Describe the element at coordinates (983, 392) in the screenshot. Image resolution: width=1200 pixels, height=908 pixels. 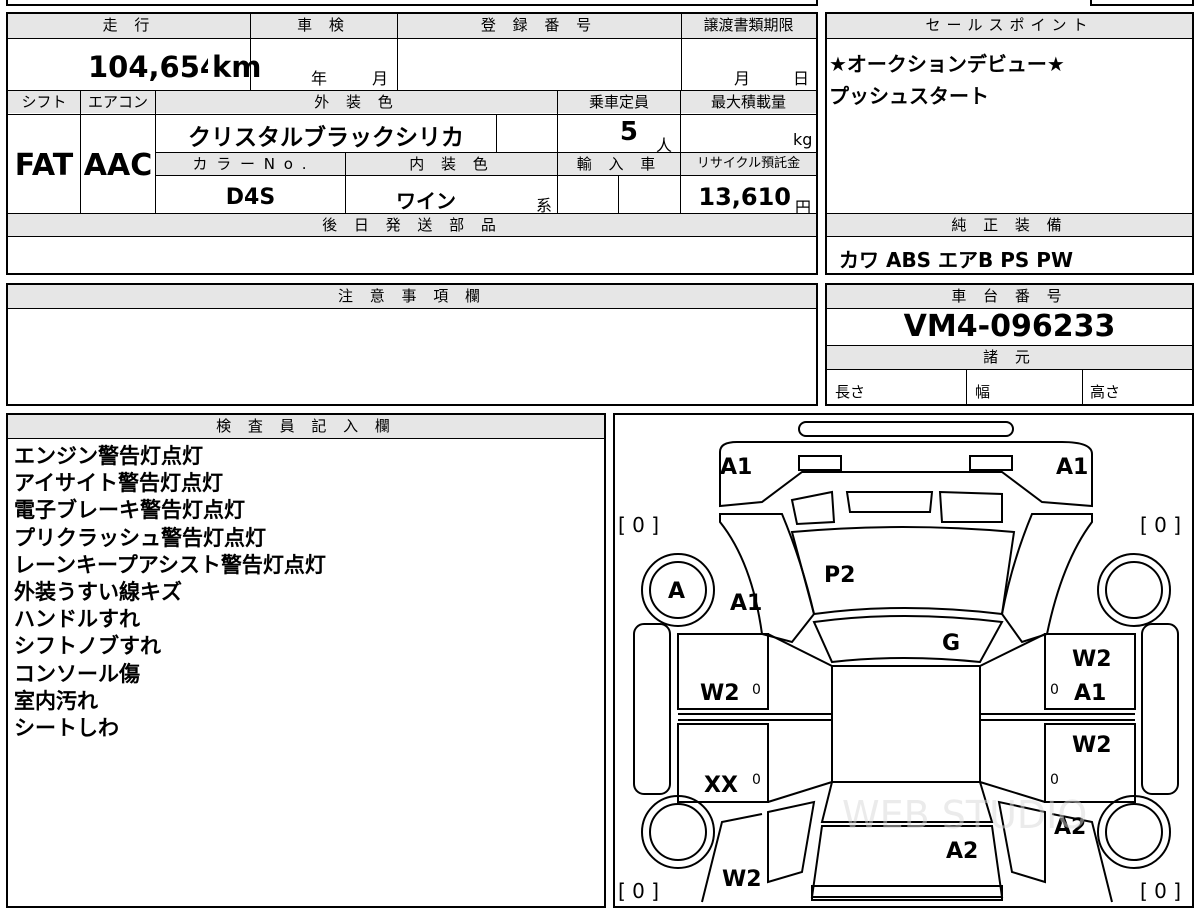
I see `spec-width: 幅` at that location.